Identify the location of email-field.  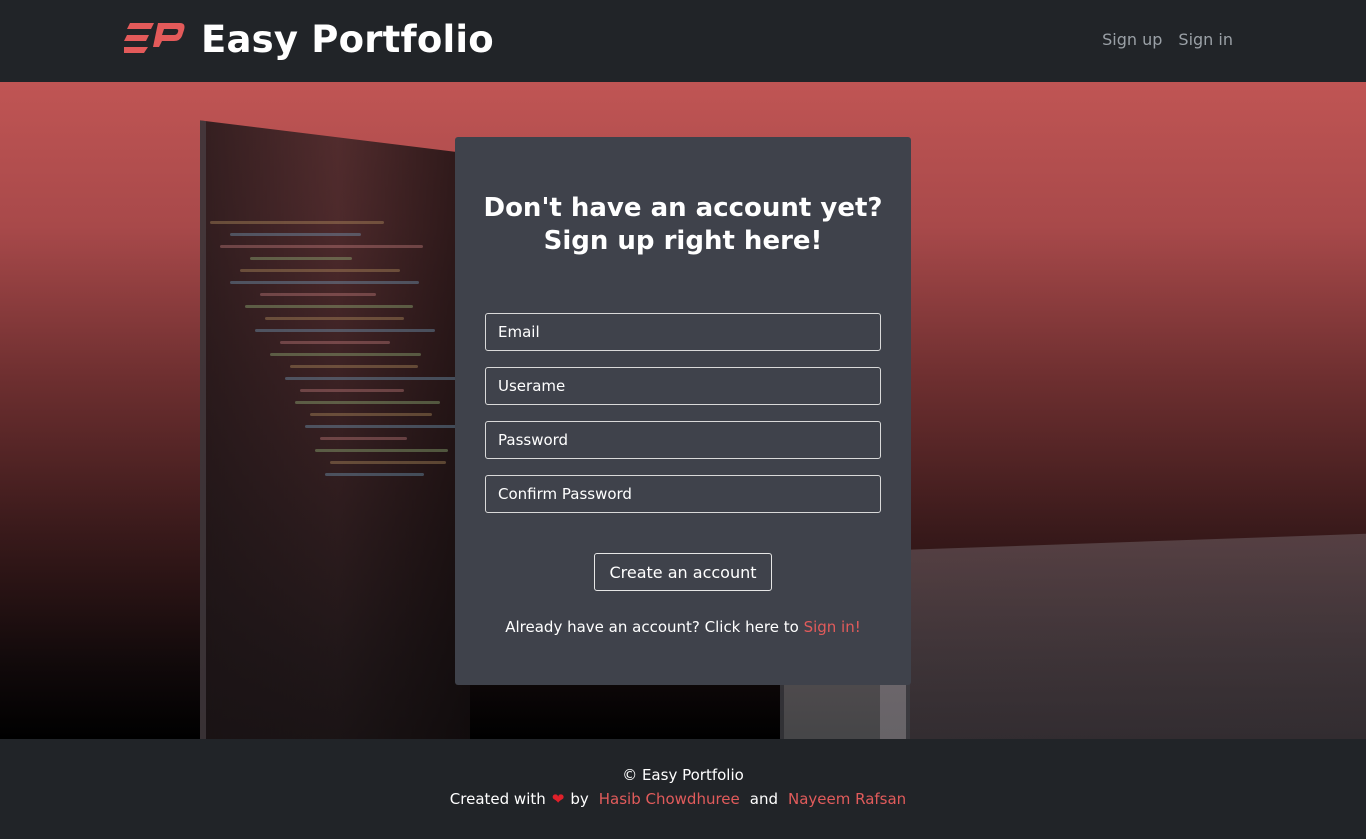
(683, 332).